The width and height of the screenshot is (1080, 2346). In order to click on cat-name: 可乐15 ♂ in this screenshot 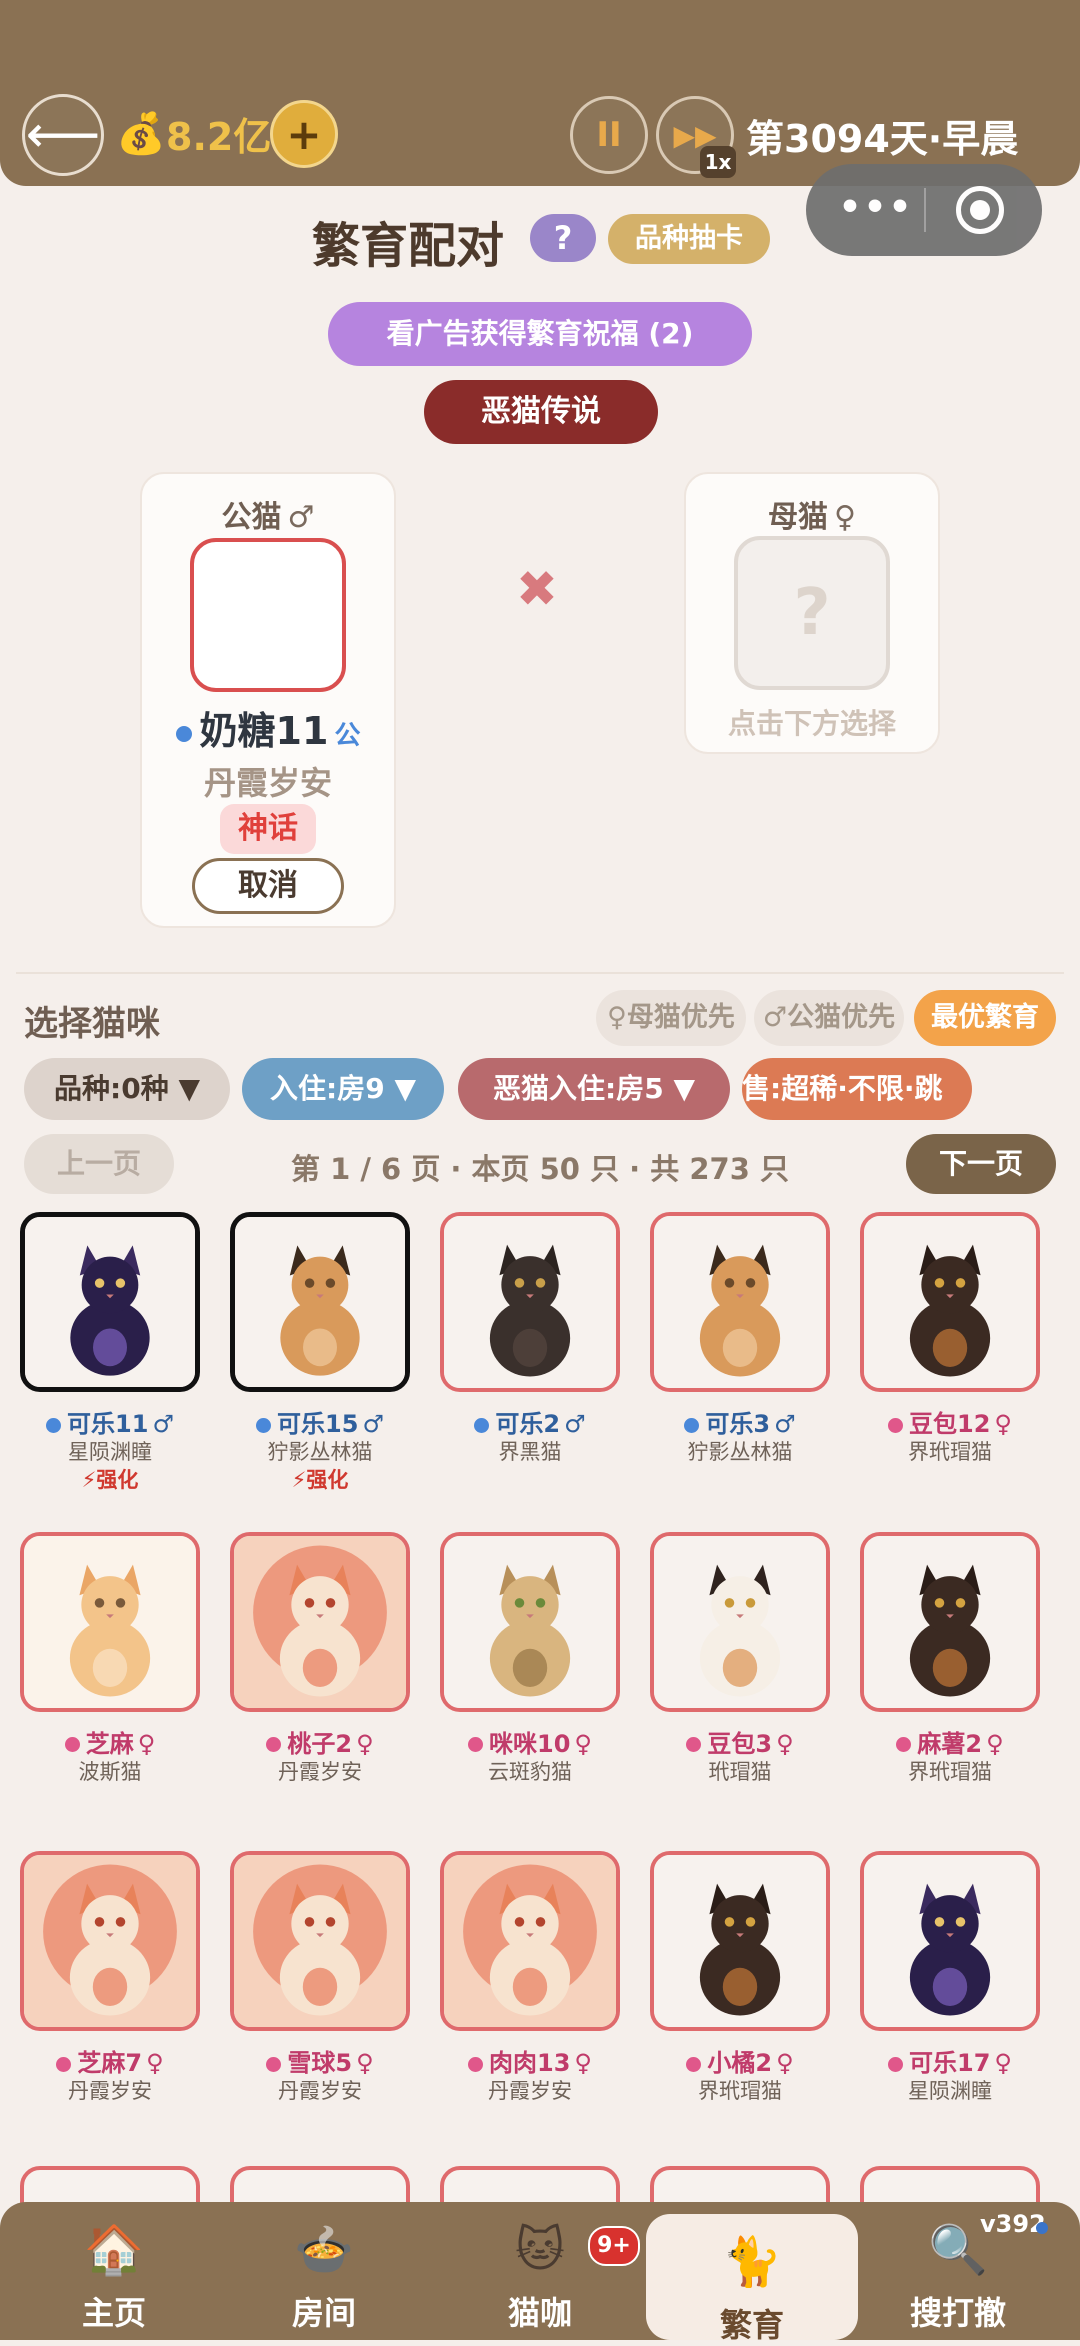, I will do `click(320, 1421)`.